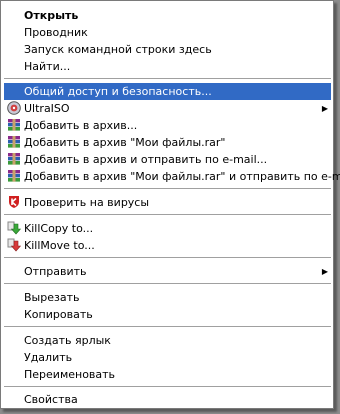  What do you see at coordinates (167, 271) in the screenshot?
I see `menu-item-send-to: Отправить ▶` at bounding box center [167, 271].